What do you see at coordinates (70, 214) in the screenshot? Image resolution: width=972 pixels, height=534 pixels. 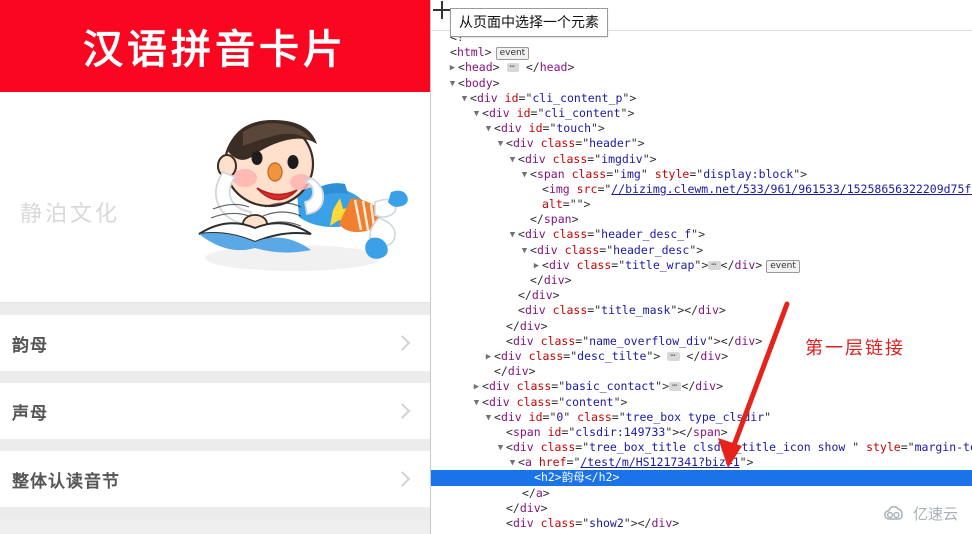 I see `watermark-text: 静泊文化` at bounding box center [70, 214].